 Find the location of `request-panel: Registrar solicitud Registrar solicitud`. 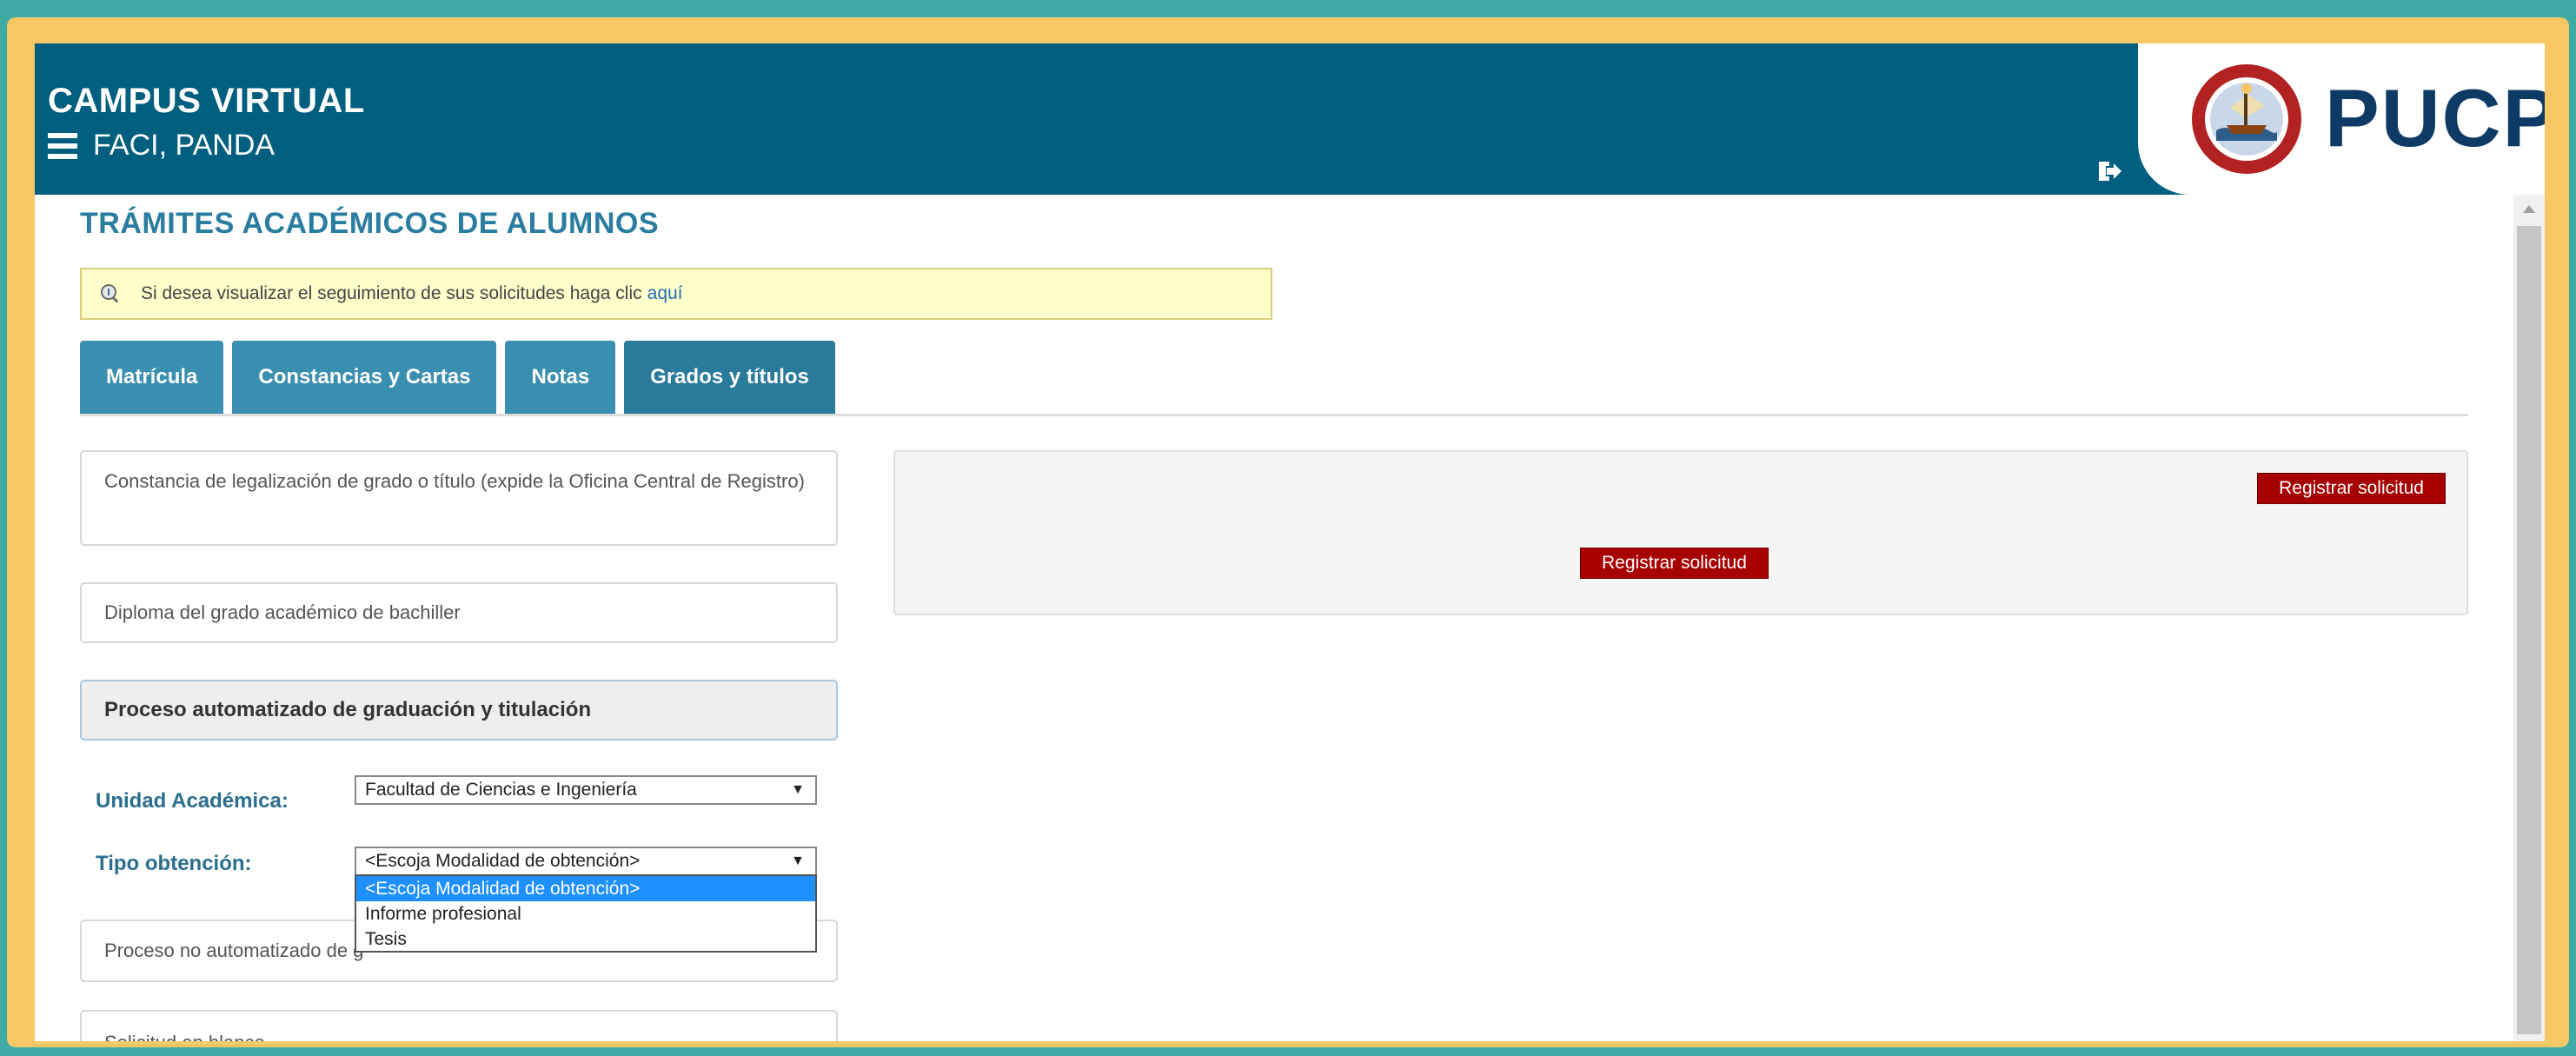

request-panel: Registrar solicitud Registrar solicitud is located at coordinates (1680, 532).